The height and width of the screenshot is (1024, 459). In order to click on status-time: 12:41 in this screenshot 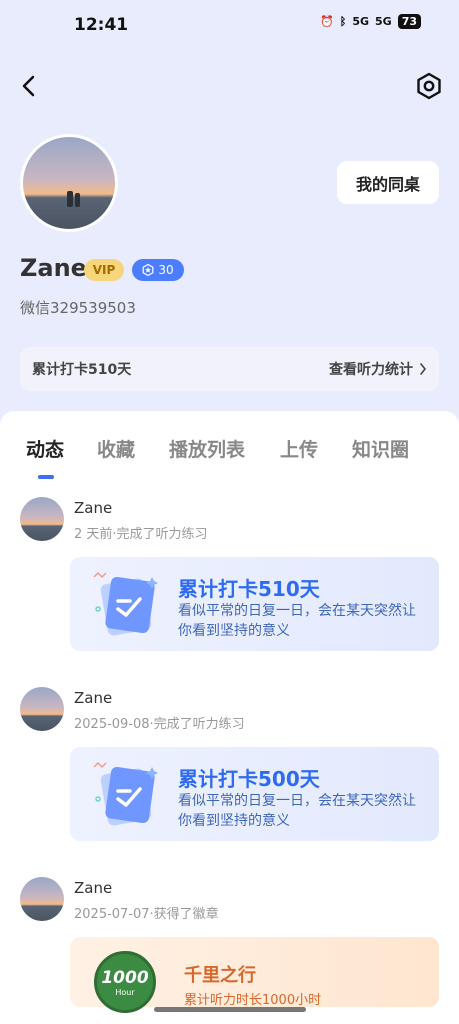, I will do `click(101, 25)`.